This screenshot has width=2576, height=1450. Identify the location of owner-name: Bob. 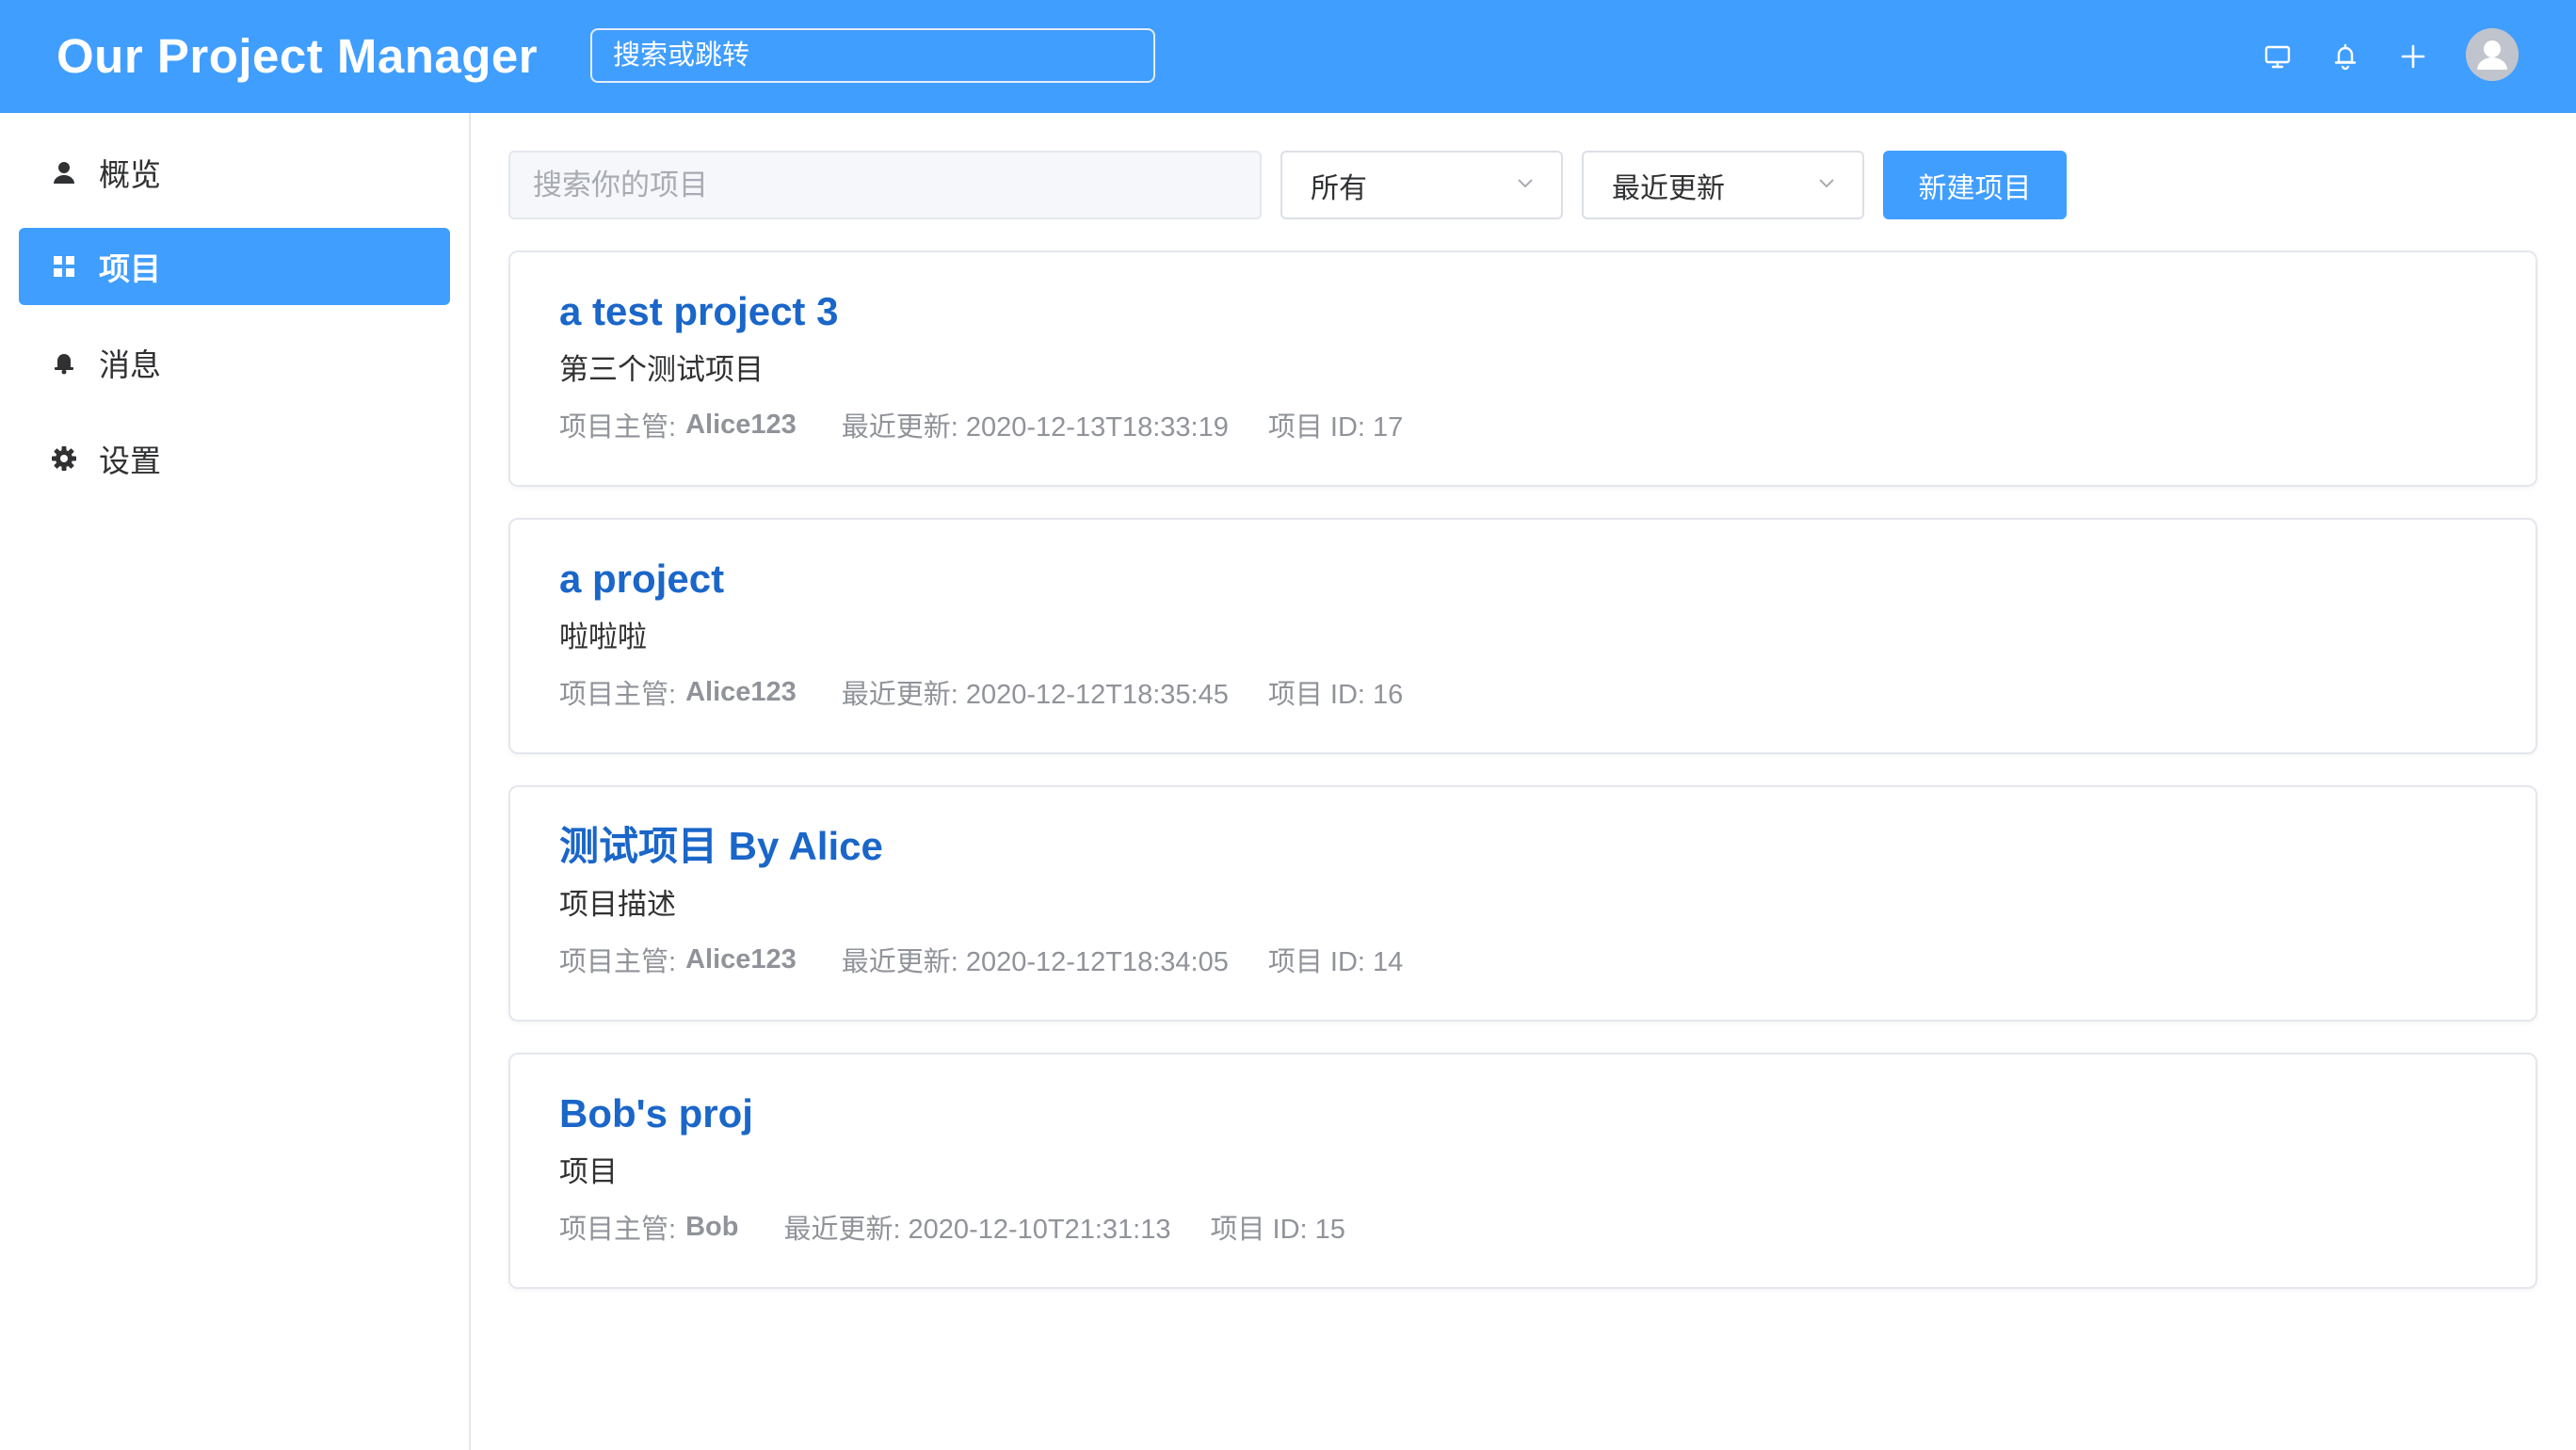
(712, 1226).